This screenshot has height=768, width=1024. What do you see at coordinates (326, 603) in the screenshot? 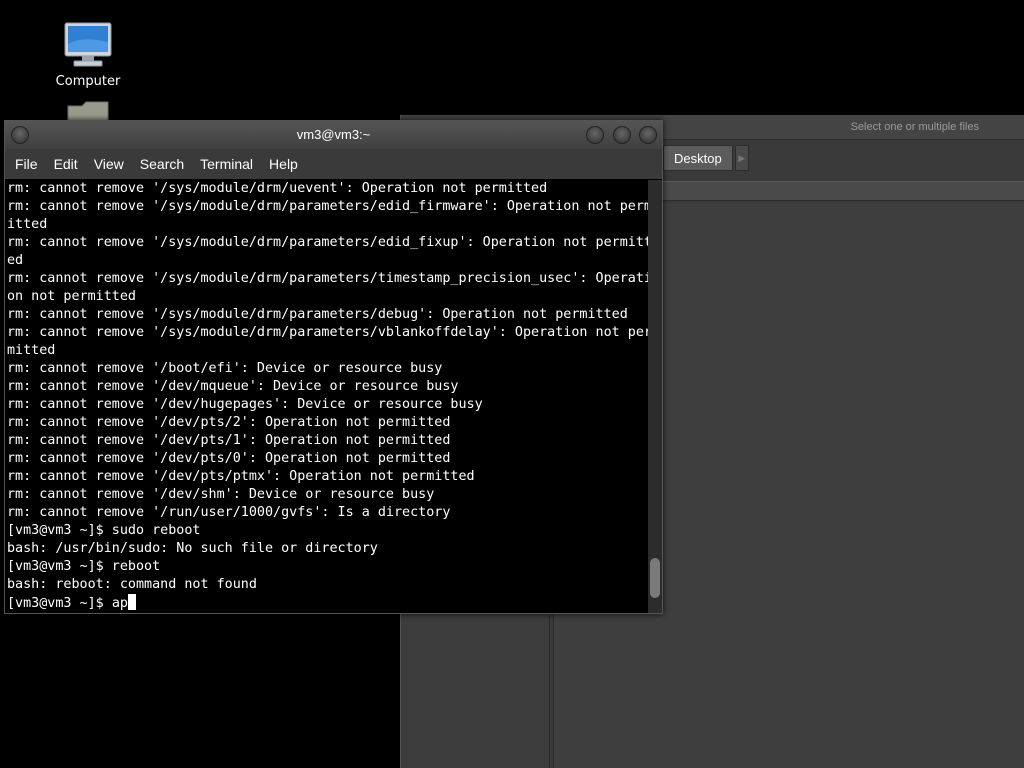
I see `terminal-prompt-line: [vm3@vm3 ~]$ ap` at bounding box center [326, 603].